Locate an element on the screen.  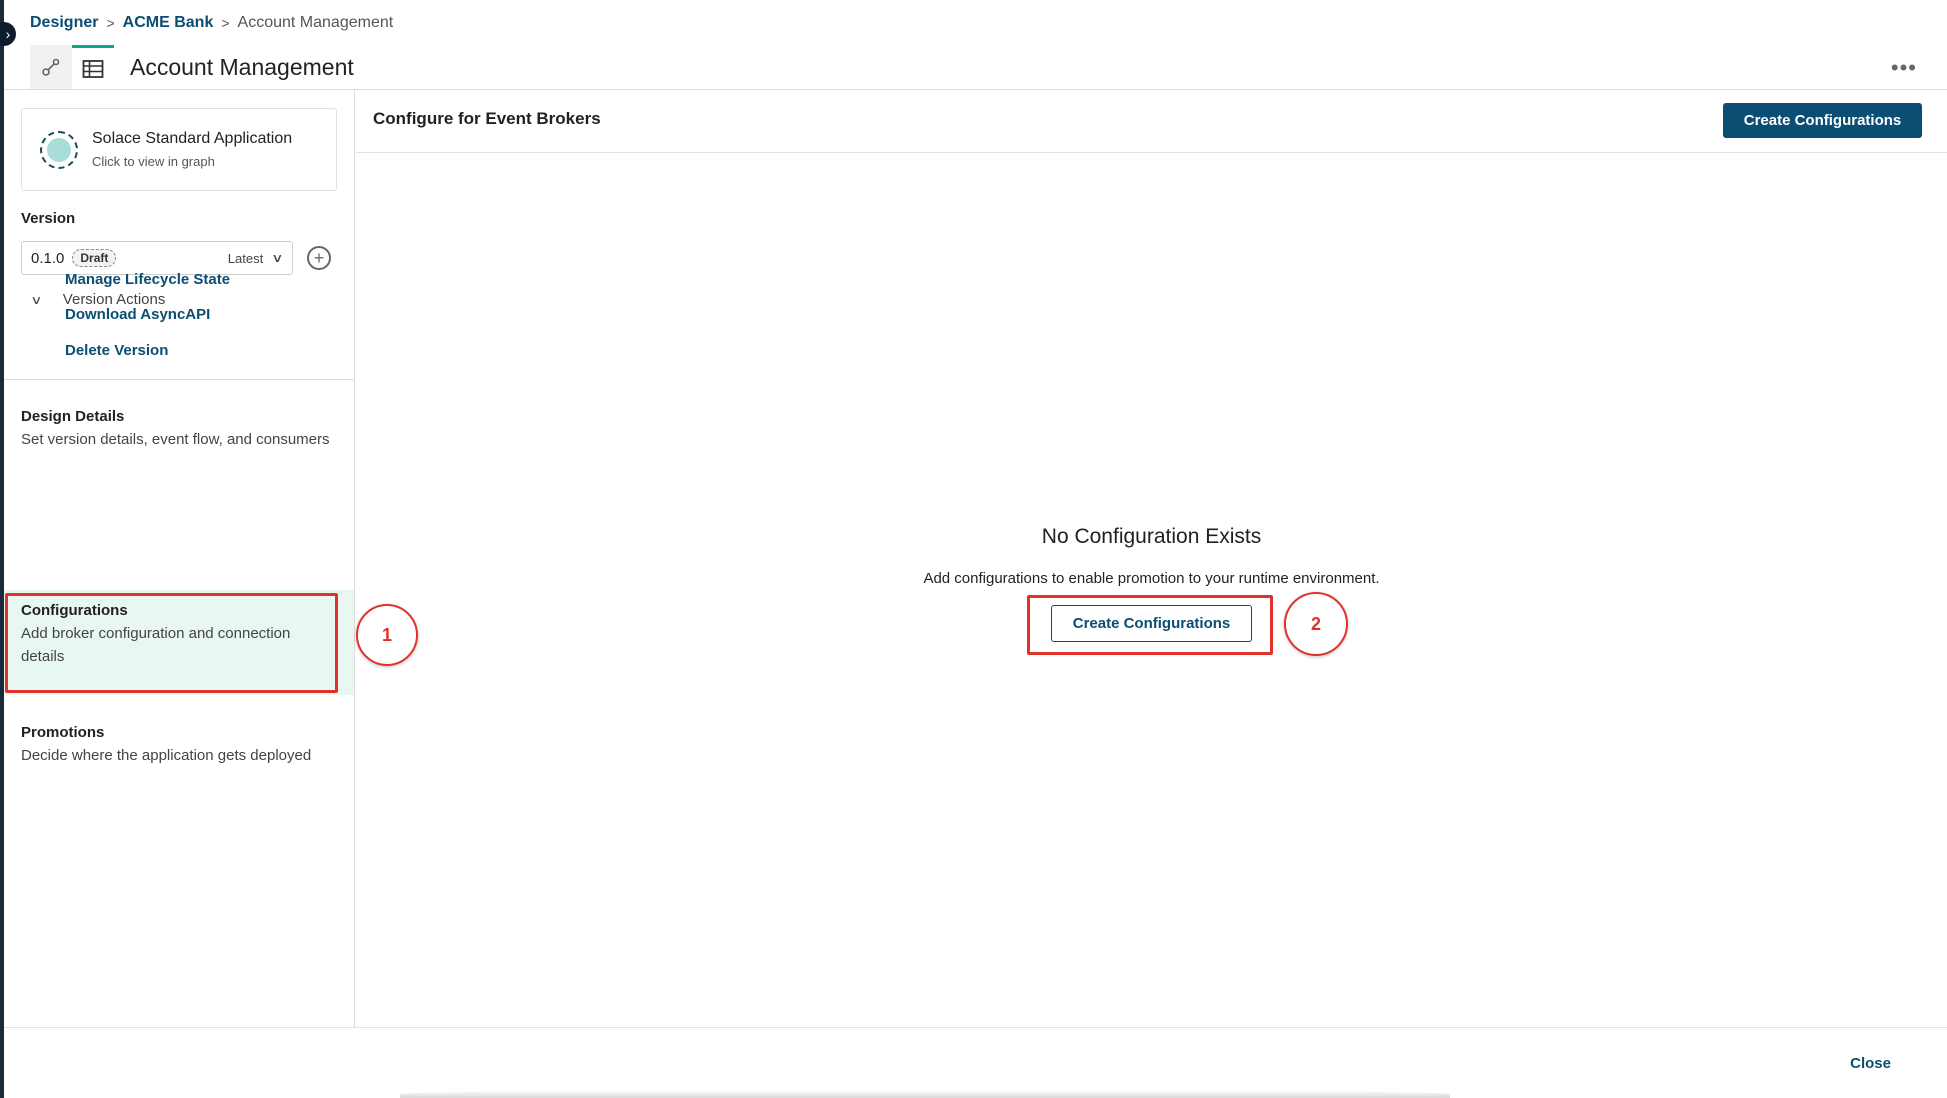
nav-title: Promotions is located at coordinates (63, 732).